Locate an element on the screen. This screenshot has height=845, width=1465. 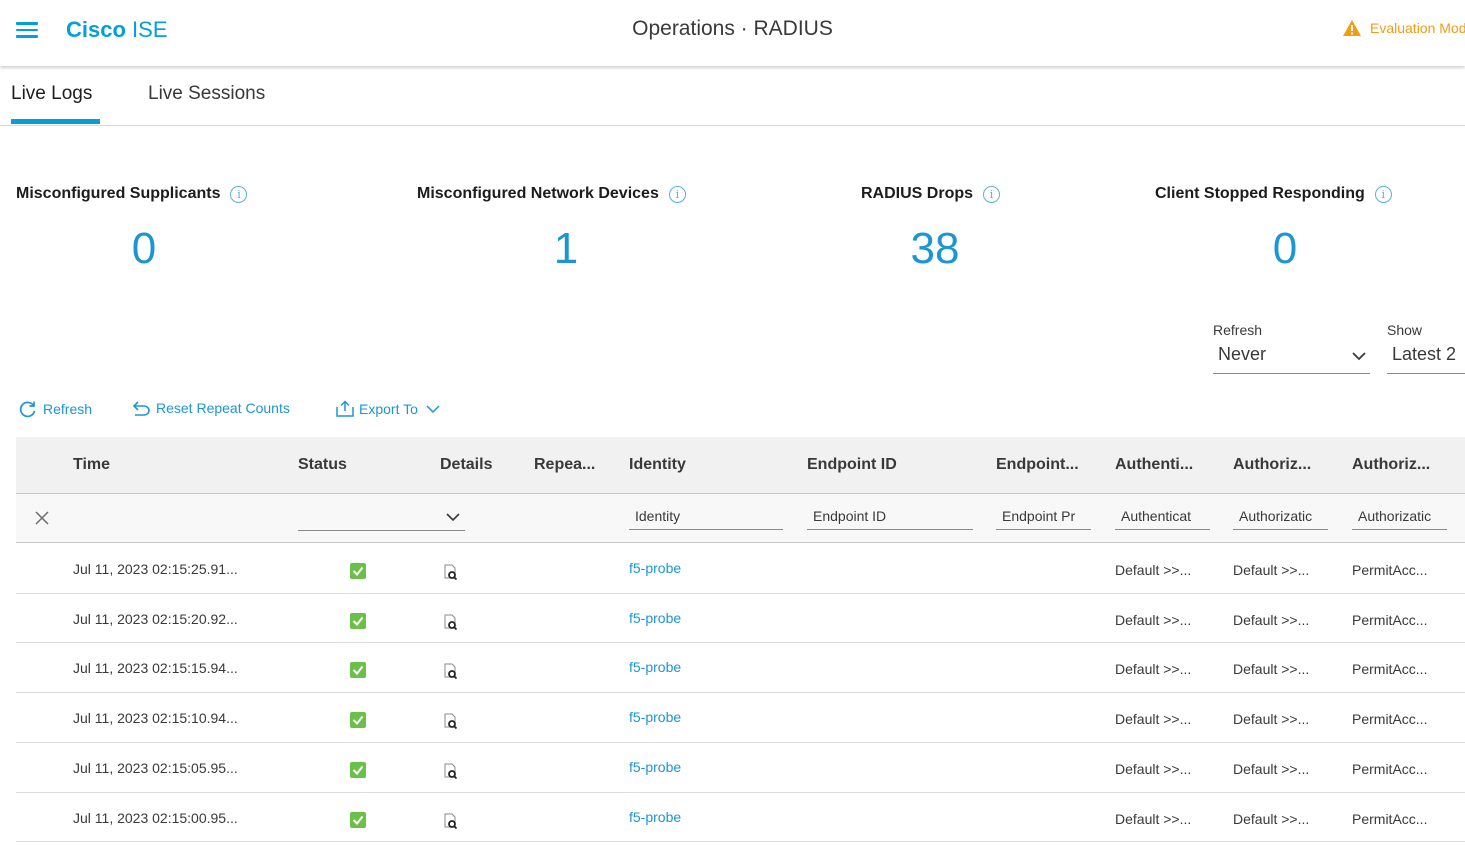
column-header-time: Time is located at coordinates (91, 465).